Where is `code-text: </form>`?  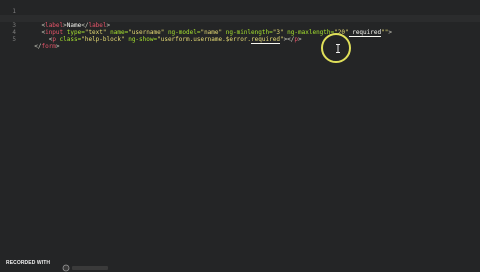
code-text: </form> is located at coordinates (43, 46).